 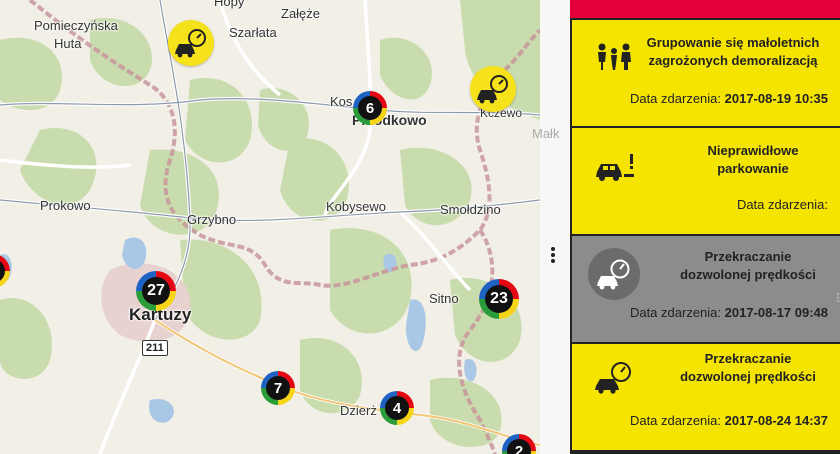 I want to click on place-label-szarlata: Szarłata, so click(x=253, y=32).